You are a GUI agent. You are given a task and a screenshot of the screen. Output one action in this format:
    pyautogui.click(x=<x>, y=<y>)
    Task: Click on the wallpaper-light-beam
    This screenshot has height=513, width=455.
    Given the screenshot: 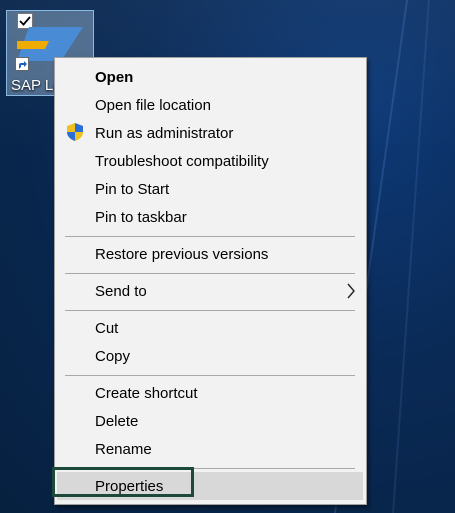 What is the action you would take?
    pyautogui.click(x=411, y=256)
    